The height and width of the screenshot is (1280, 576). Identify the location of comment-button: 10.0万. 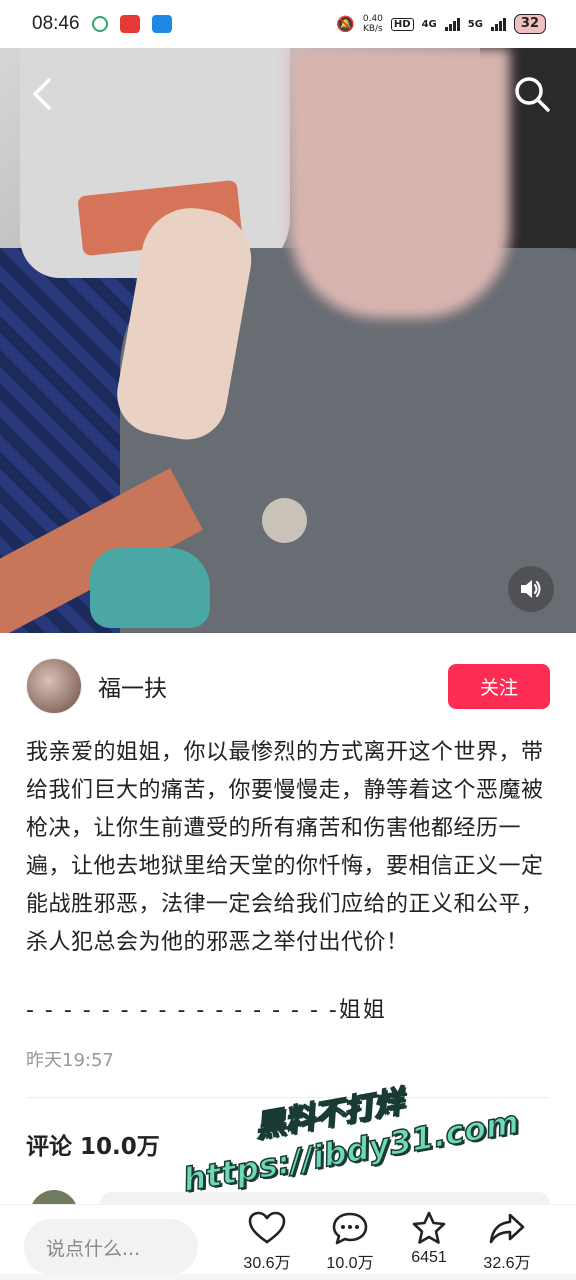
(350, 1242).